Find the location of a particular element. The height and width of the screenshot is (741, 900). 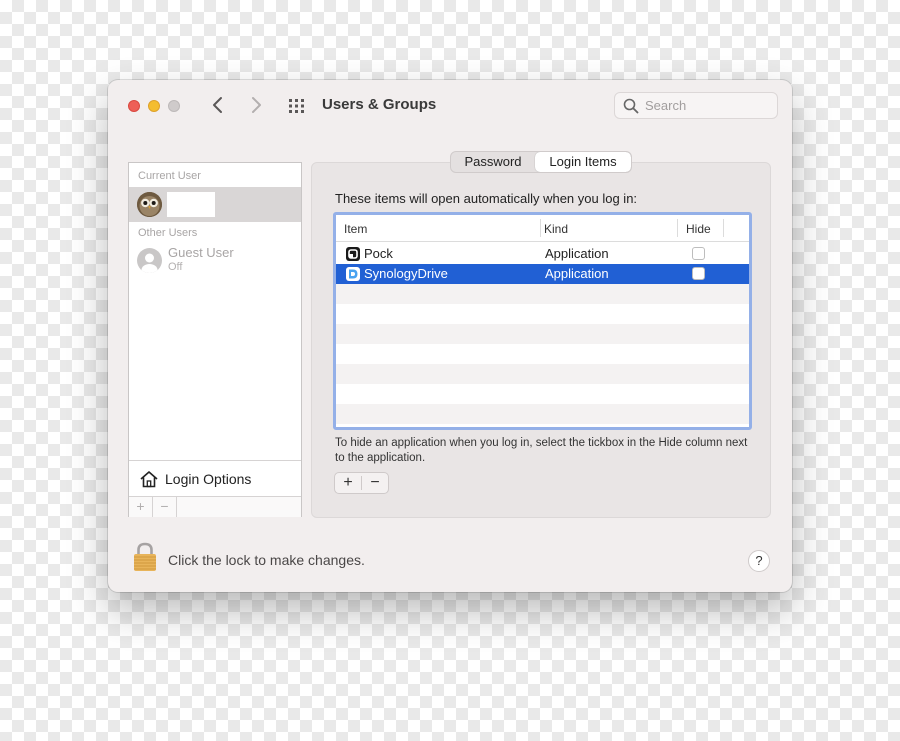

help-button: ? is located at coordinates (759, 561).